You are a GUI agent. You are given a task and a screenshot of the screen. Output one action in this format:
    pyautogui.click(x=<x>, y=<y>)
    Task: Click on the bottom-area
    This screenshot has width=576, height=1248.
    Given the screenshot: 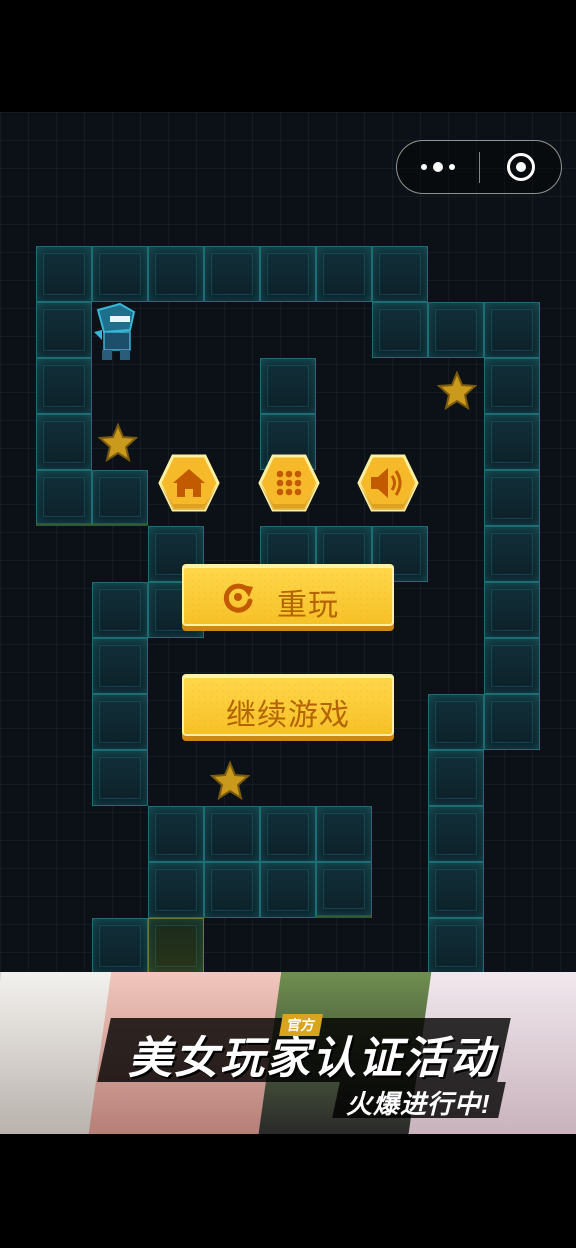 What is the action you would take?
    pyautogui.click(x=288, y=1191)
    